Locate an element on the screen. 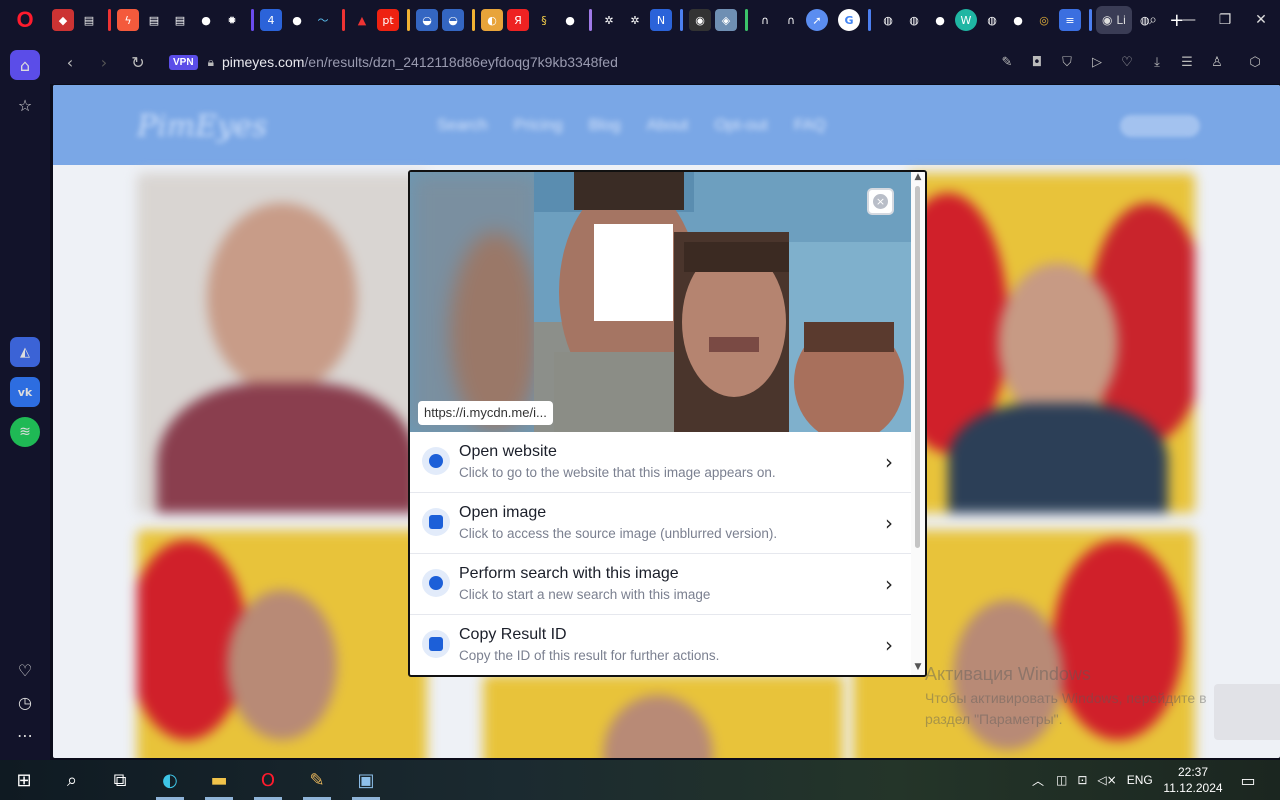  camera-icon: ◘ is located at coordinates (1037, 62).